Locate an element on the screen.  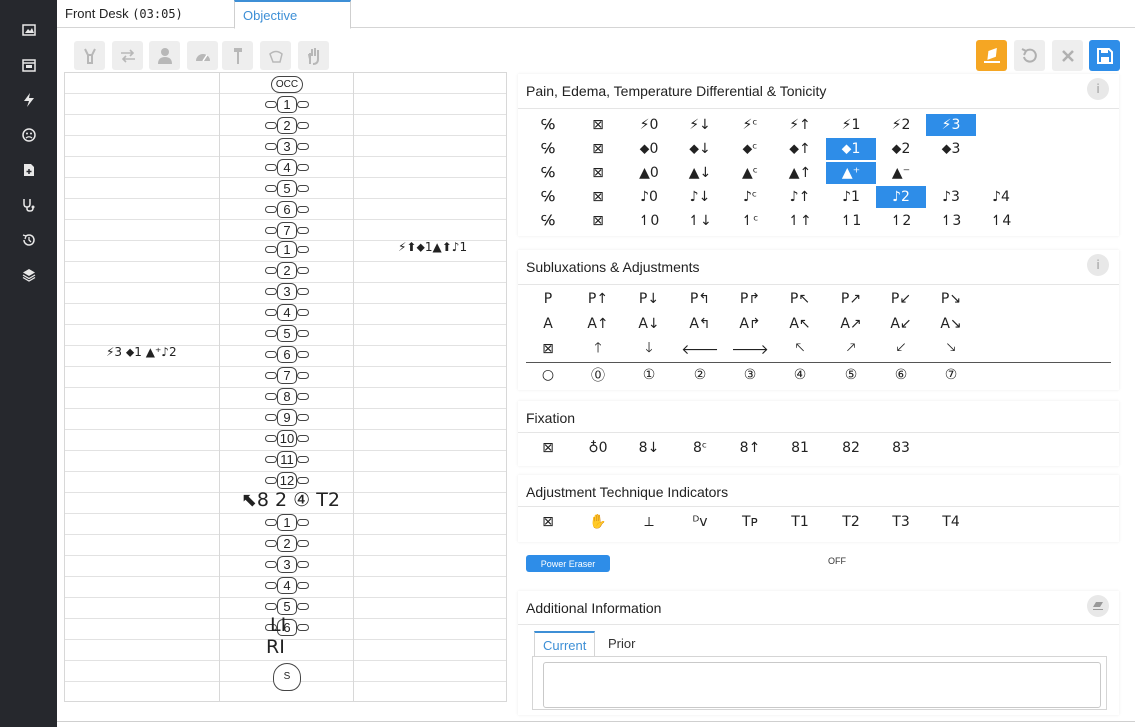
sublux-symbol: 🡕 is located at coordinates (851, 349).